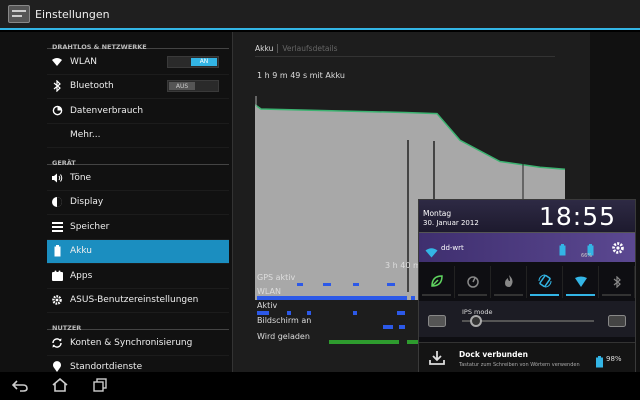 The image size is (640, 400). Describe the element at coordinates (57, 178) in the screenshot. I see `volume-icon` at that location.